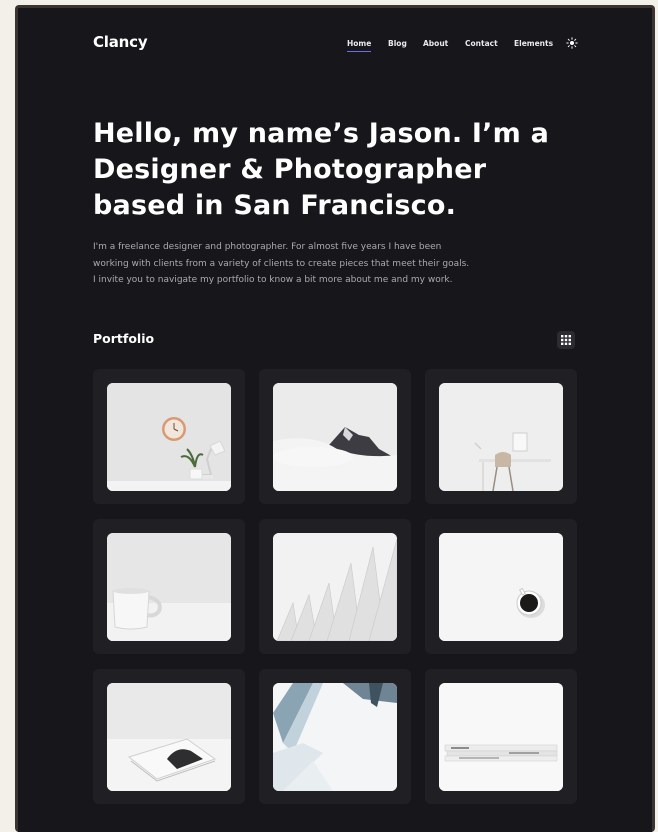 Image resolution: width=658 pixels, height=832 pixels. I want to click on nav-item-contact: Contact, so click(481, 43).